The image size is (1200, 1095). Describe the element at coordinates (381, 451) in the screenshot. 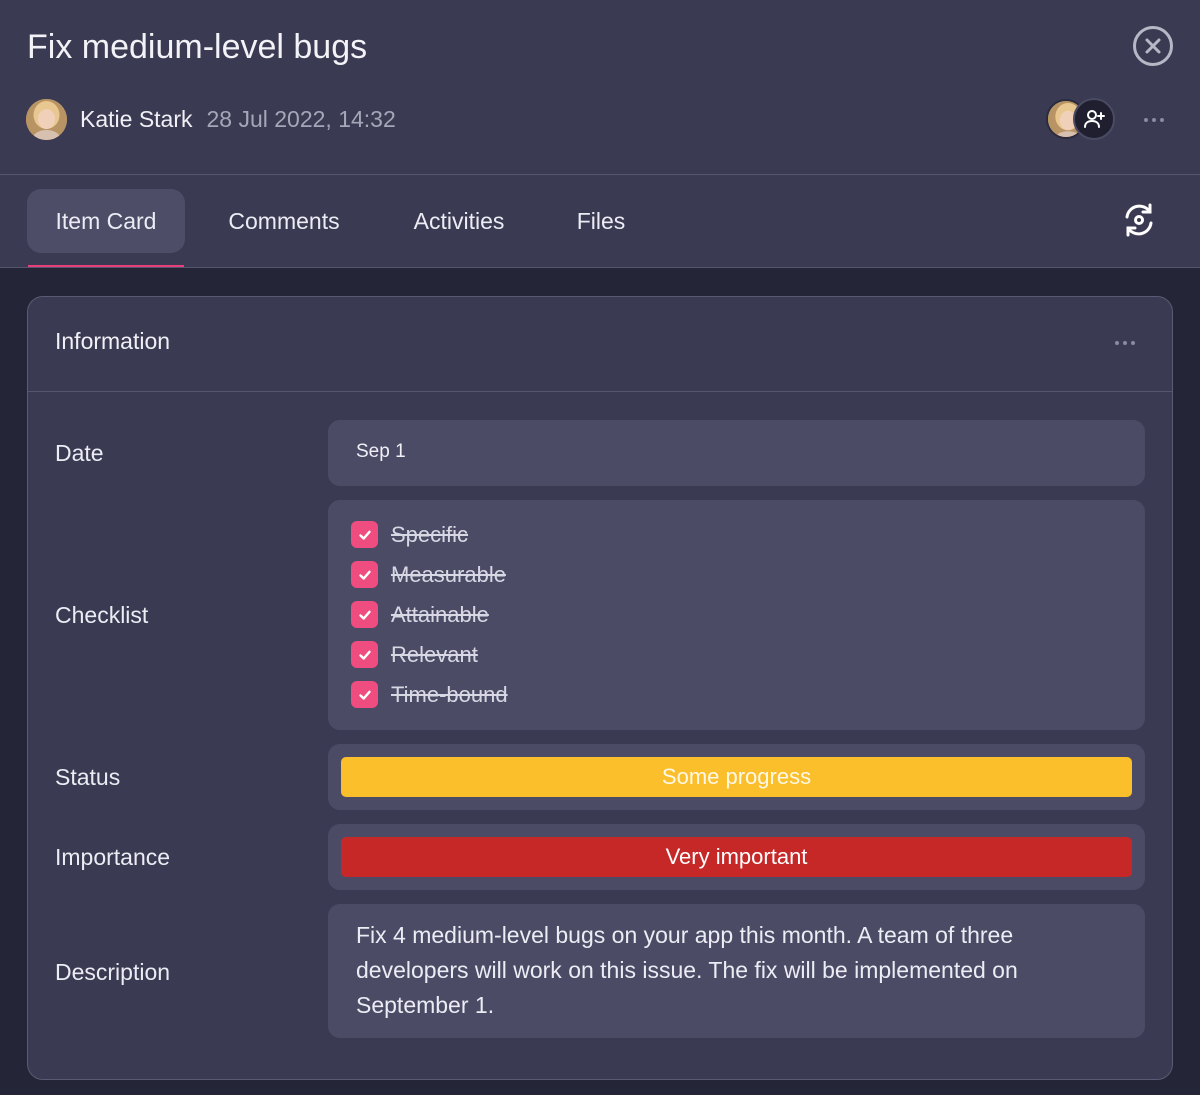

I see `date-value: Sep 1` at that location.